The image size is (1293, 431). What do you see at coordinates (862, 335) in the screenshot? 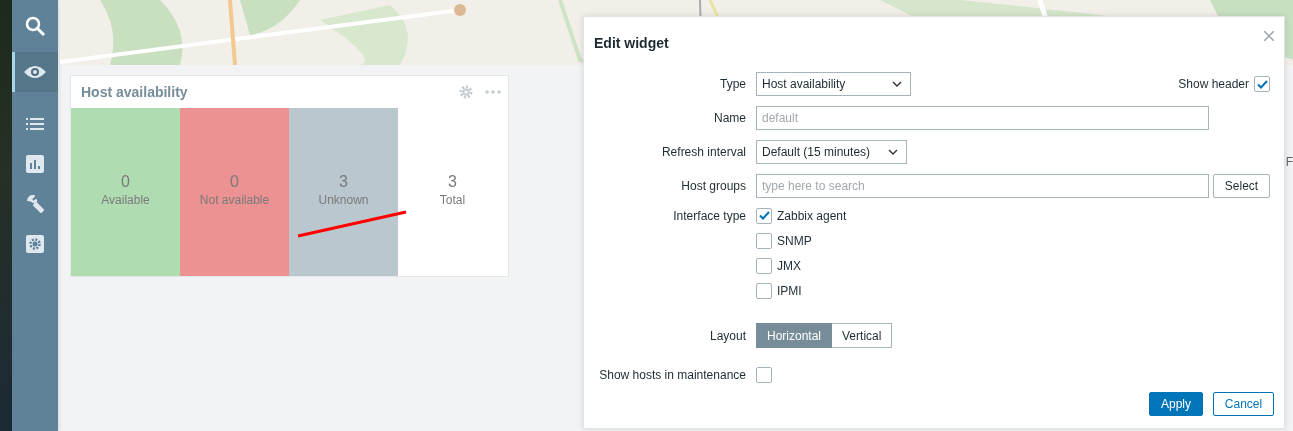
I see `layout-option: Vertical` at bounding box center [862, 335].